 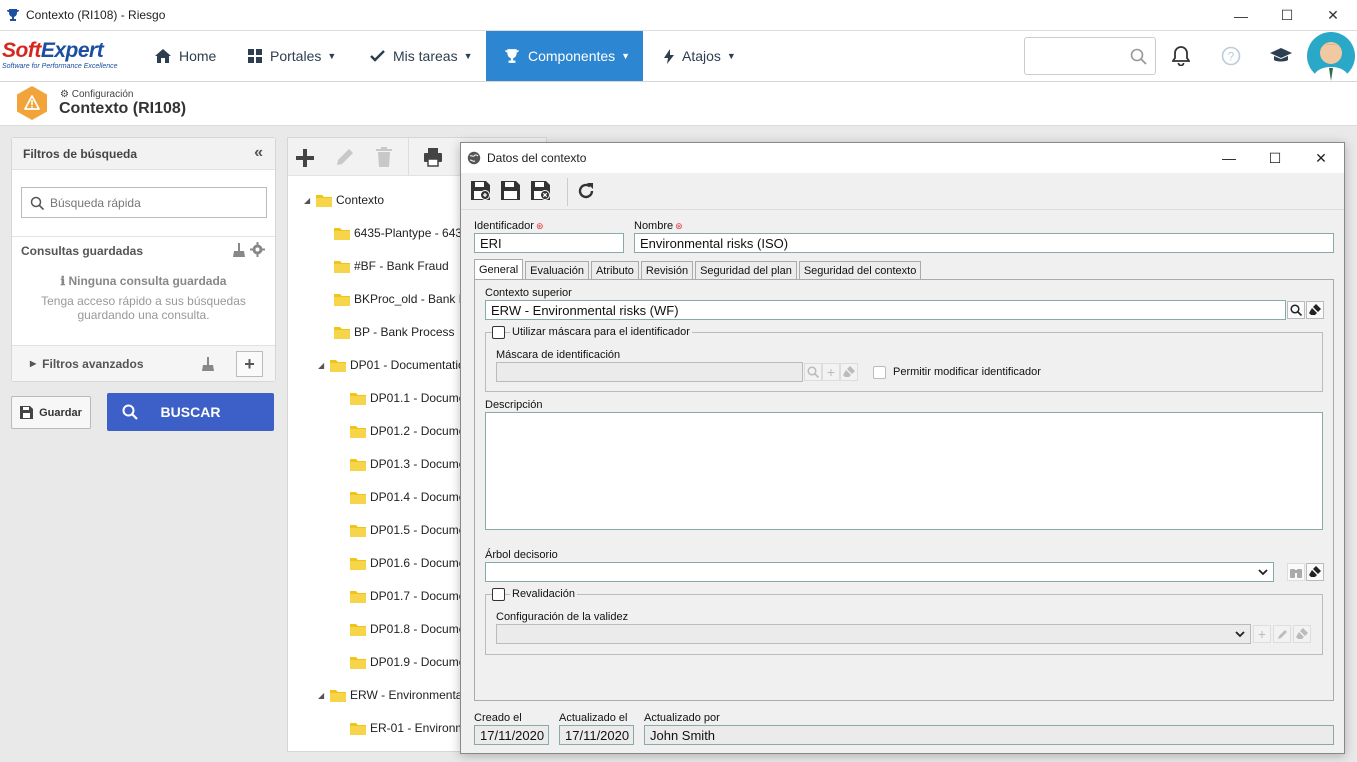 What do you see at coordinates (508, 226) in the screenshot?
I see `identificador-label: Identificador ⊛` at bounding box center [508, 226].